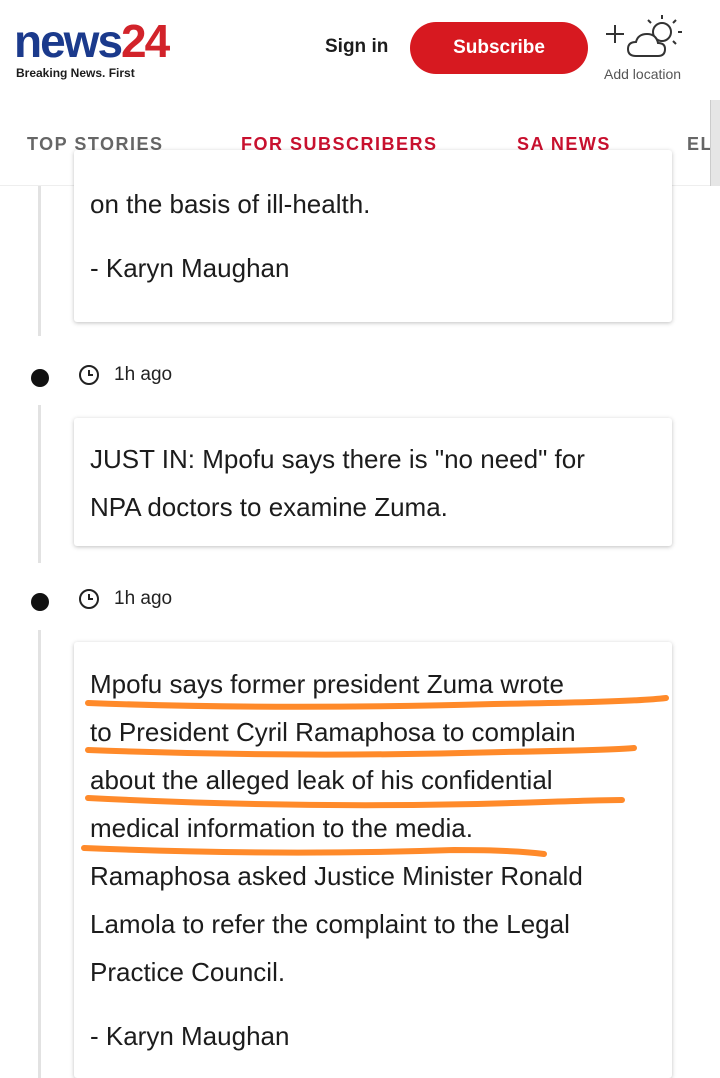  What do you see at coordinates (75, 73) in the screenshot?
I see `logo-tagline: Breaking News. First` at bounding box center [75, 73].